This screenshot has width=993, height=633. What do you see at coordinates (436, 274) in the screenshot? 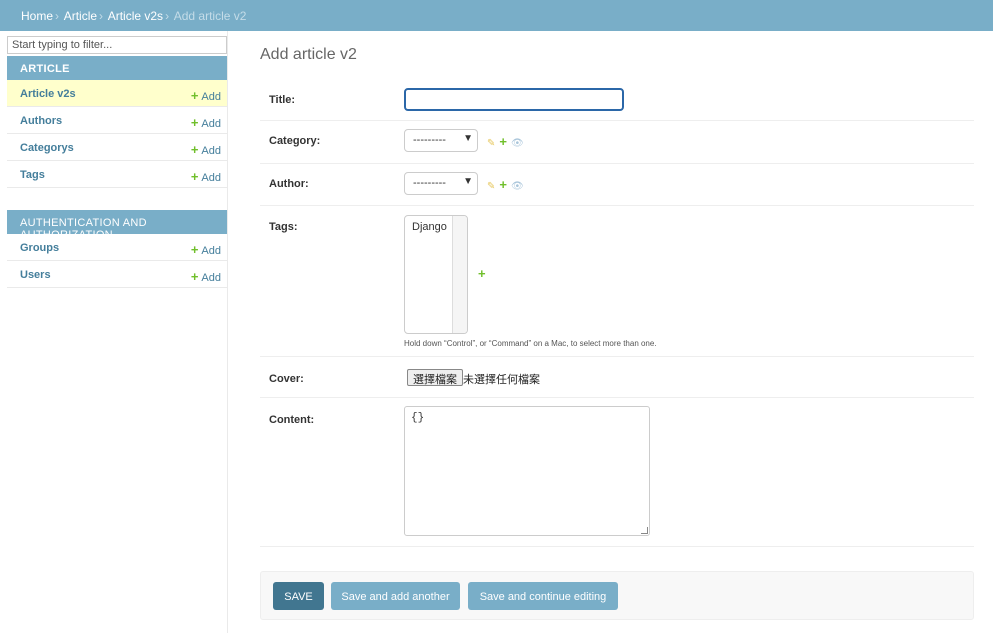
I see `tags-multiselect: Django` at bounding box center [436, 274].